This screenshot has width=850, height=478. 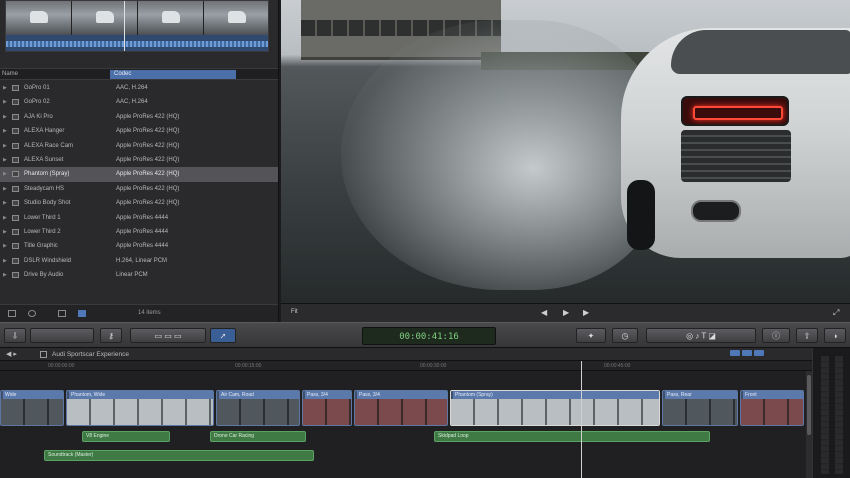 I want to click on list-item: ▶ Lower Third 1 Apple ProRes 4444, so click(x=139, y=218).